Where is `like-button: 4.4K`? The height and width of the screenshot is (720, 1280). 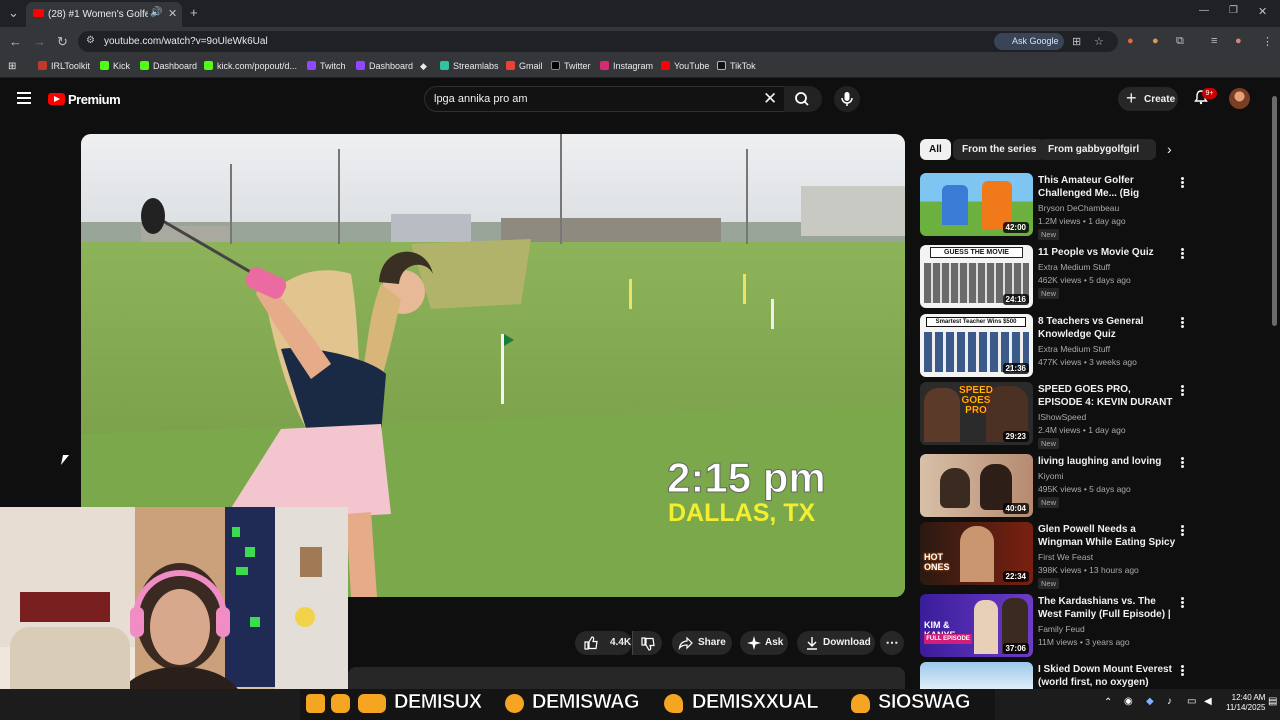
like-button: 4.4K is located at coordinates (603, 643).